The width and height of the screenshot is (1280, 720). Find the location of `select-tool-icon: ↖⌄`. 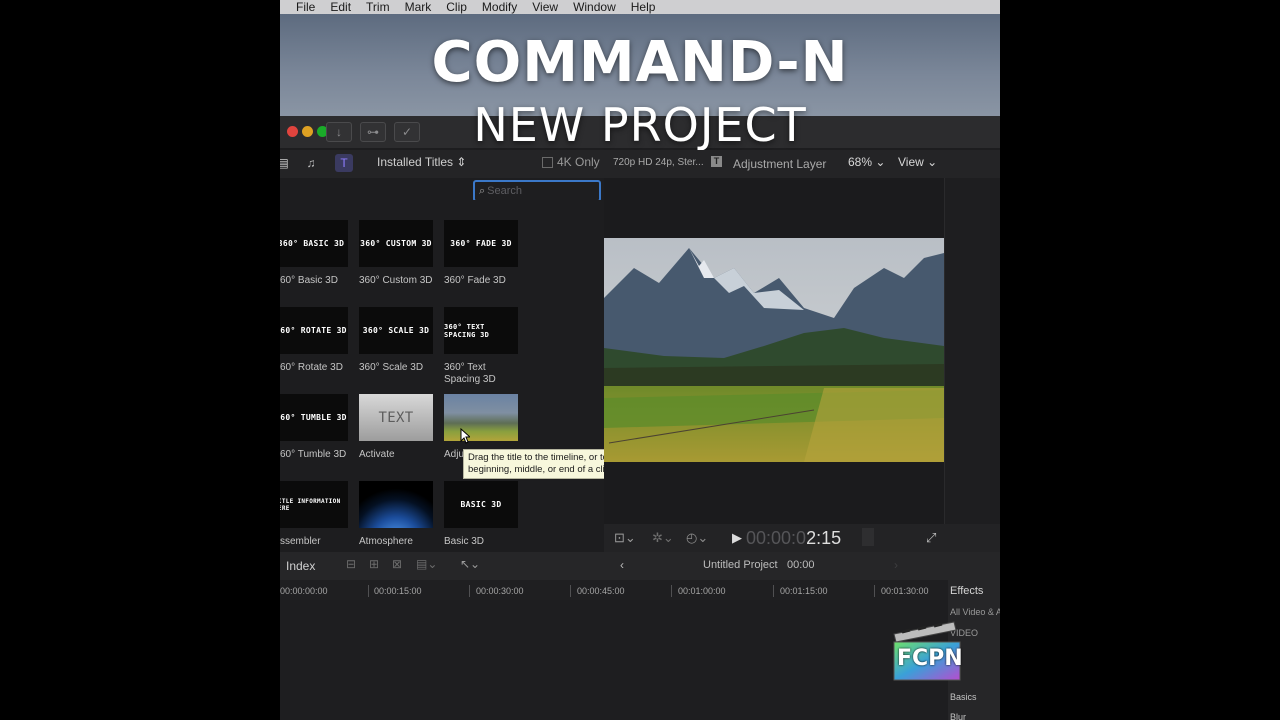

select-tool-icon: ↖⌄ is located at coordinates (470, 564).